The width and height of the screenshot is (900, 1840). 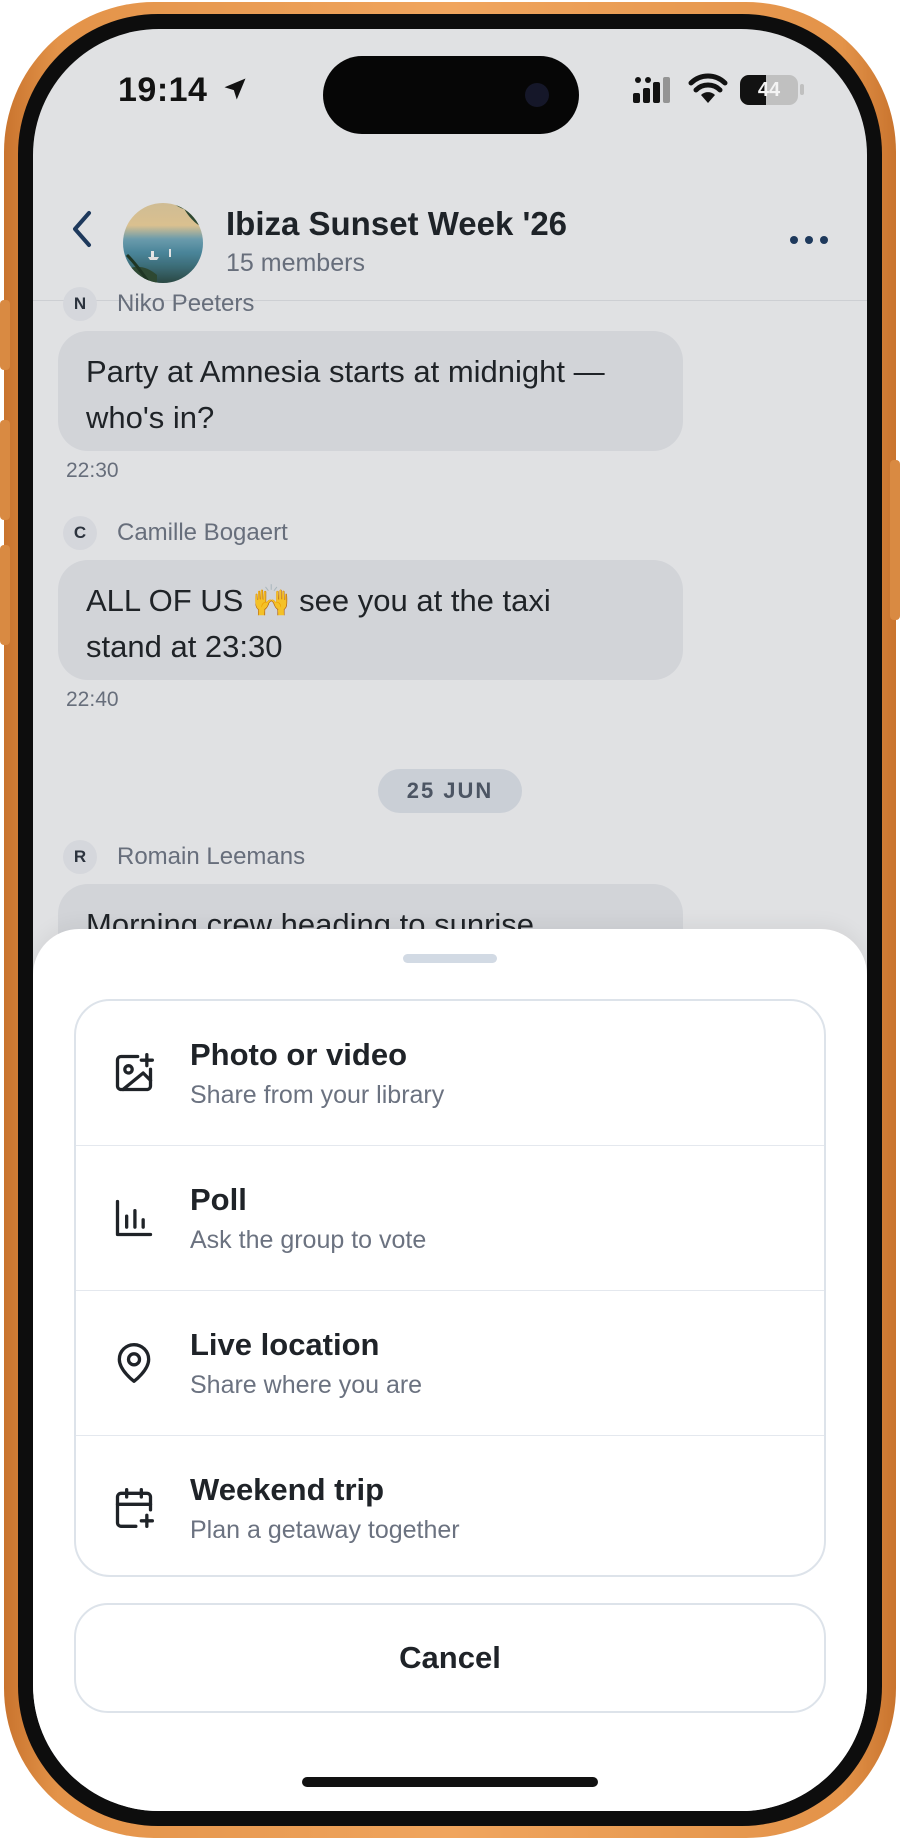 I want to click on option-title: Weekend trip, so click(x=287, y=1489).